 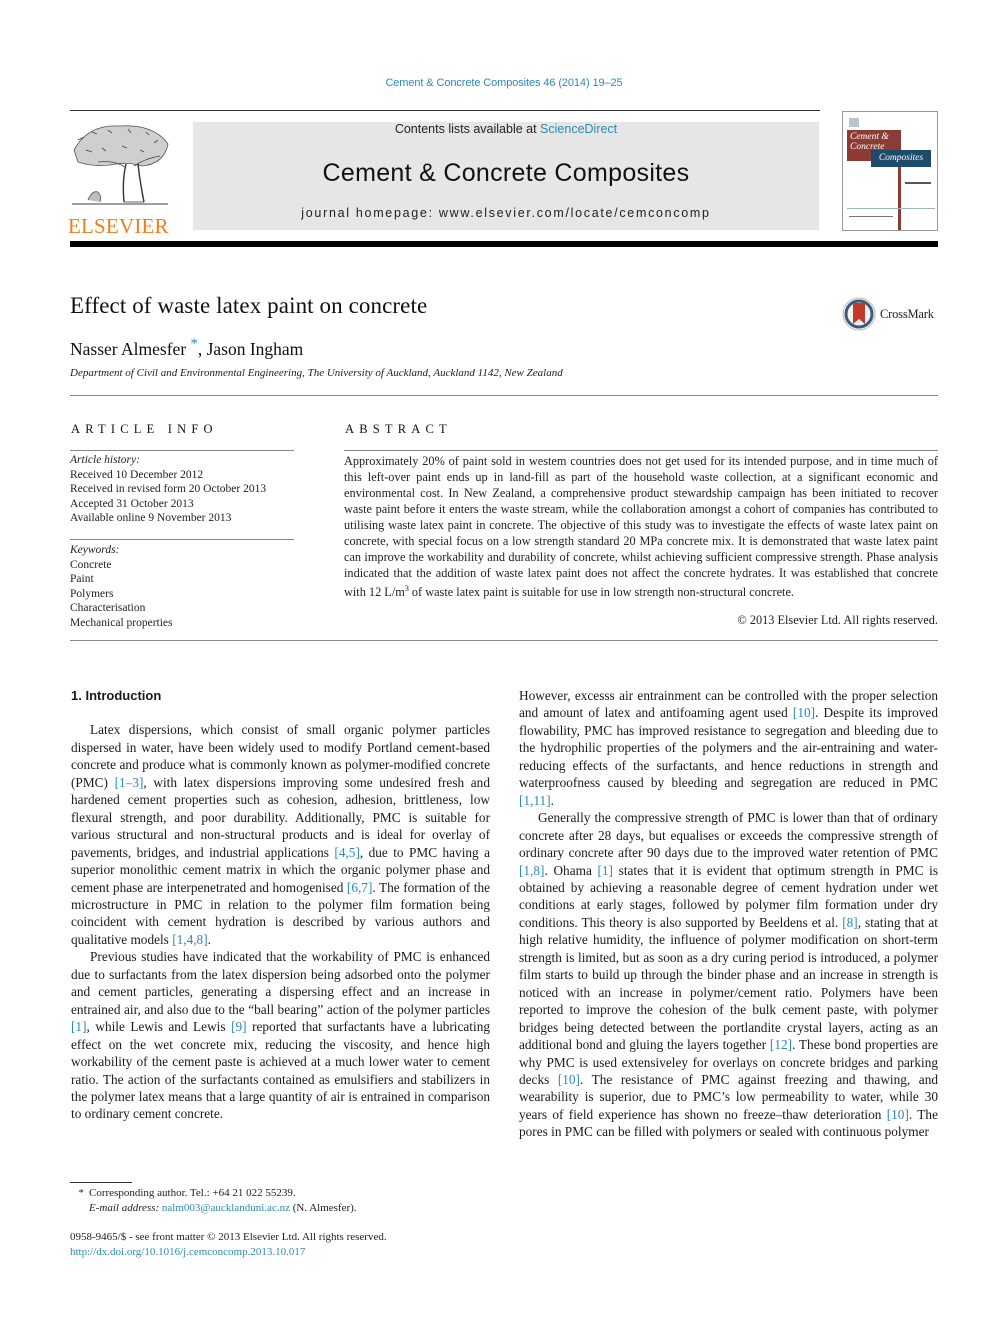 I want to click on keyword-item: Characterisation, so click(x=108, y=608).